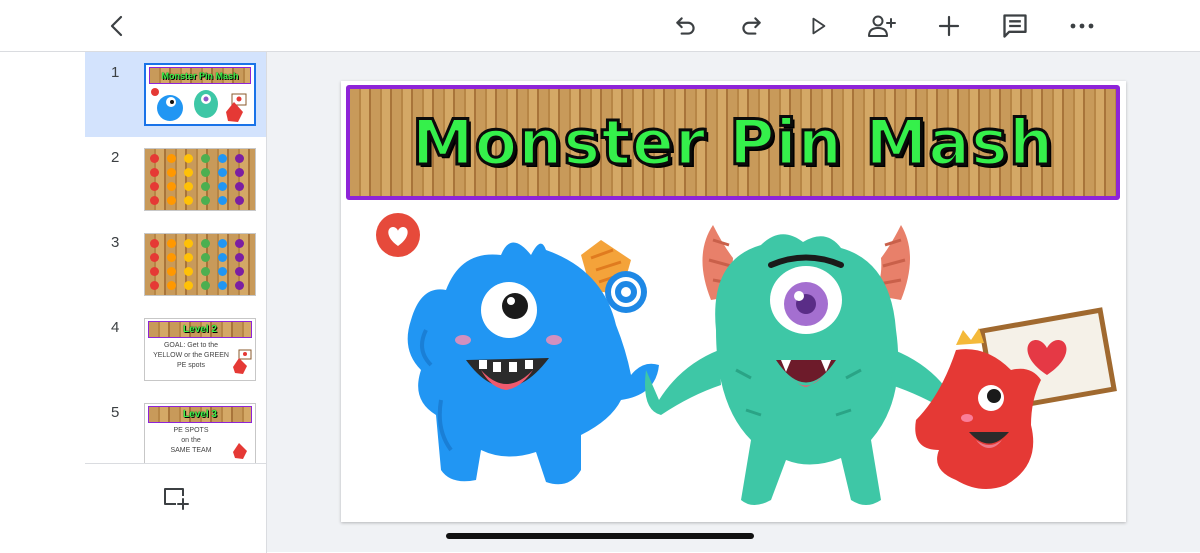 This screenshot has width=1200, height=553. I want to click on more-options-button, so click(1082, 26).